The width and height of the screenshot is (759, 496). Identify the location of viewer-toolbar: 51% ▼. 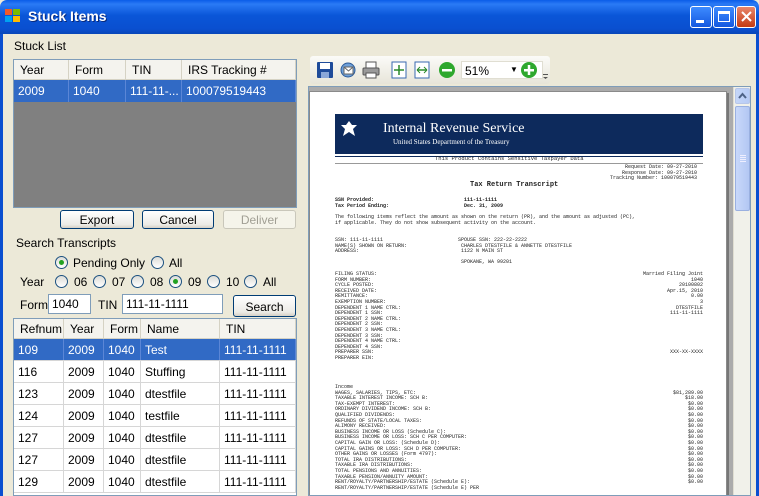
(430, 70).